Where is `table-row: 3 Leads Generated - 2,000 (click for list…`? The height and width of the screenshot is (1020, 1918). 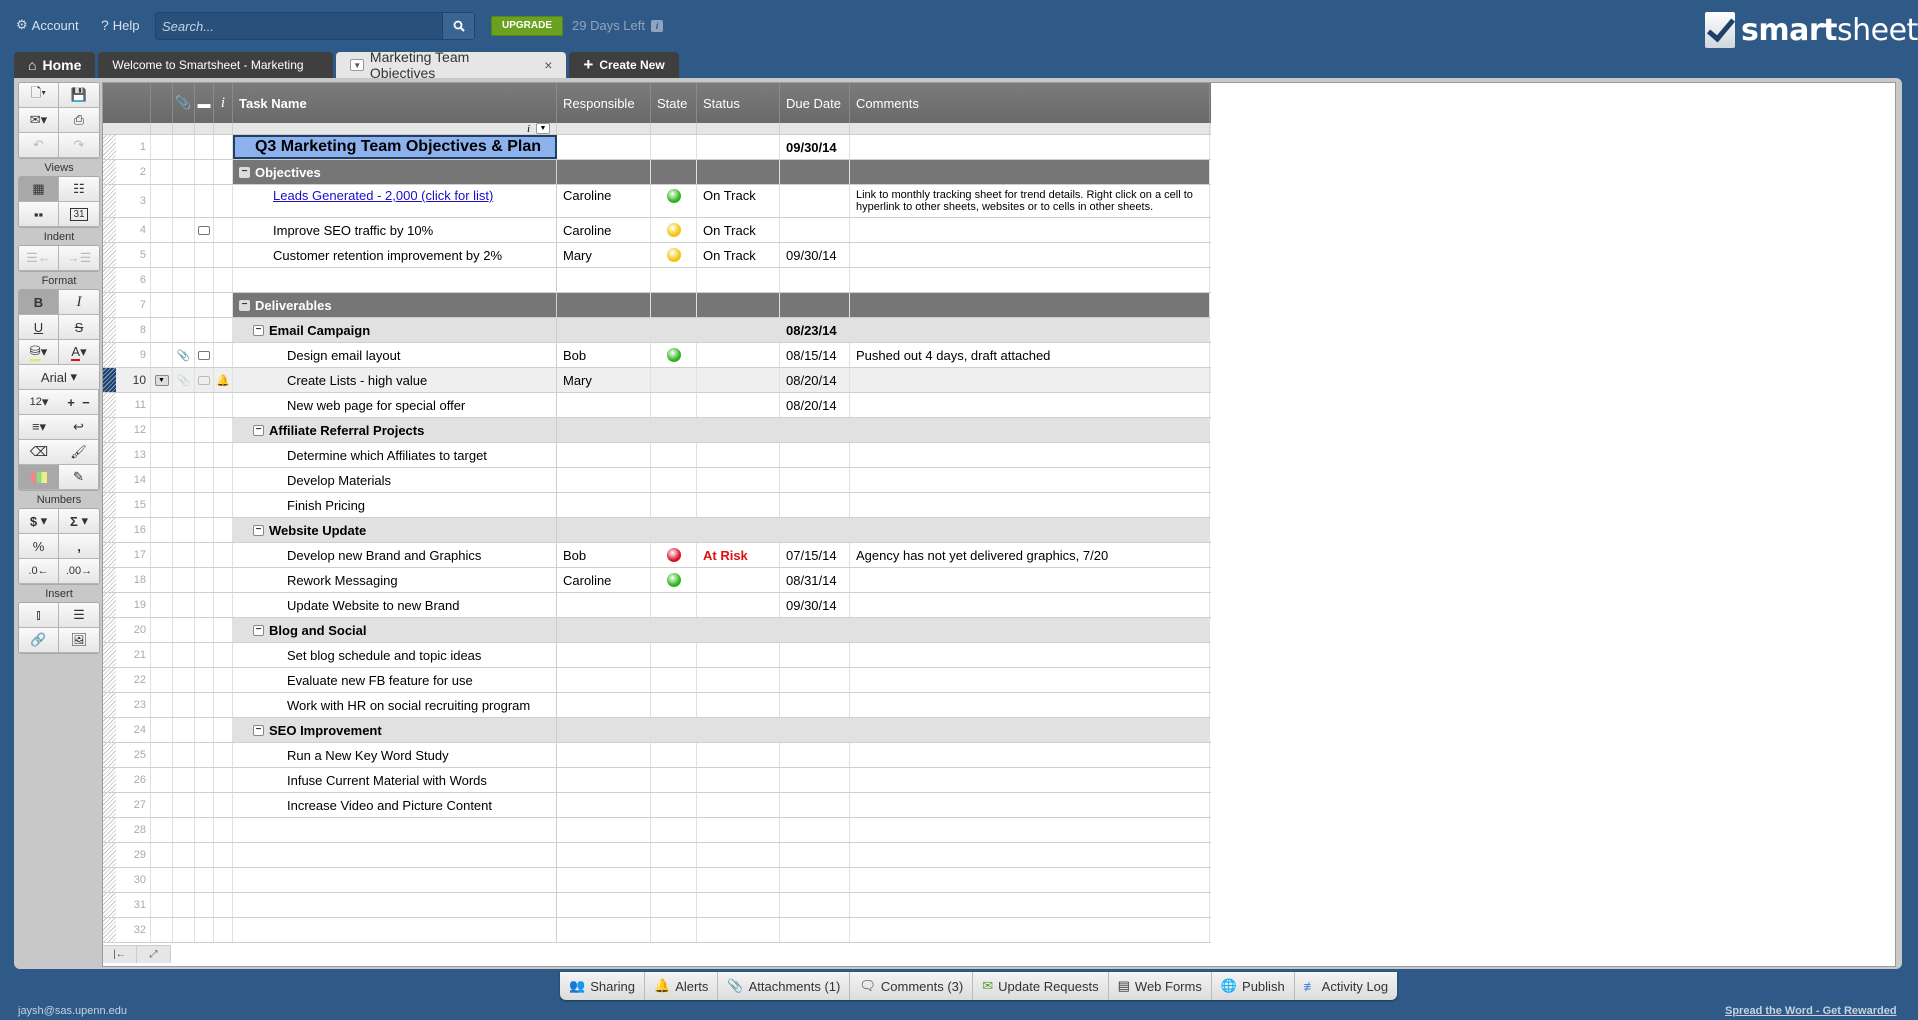
table-row: 3 Leads Generated - 2,000 (click for list… is located at coordinates (657, 201).